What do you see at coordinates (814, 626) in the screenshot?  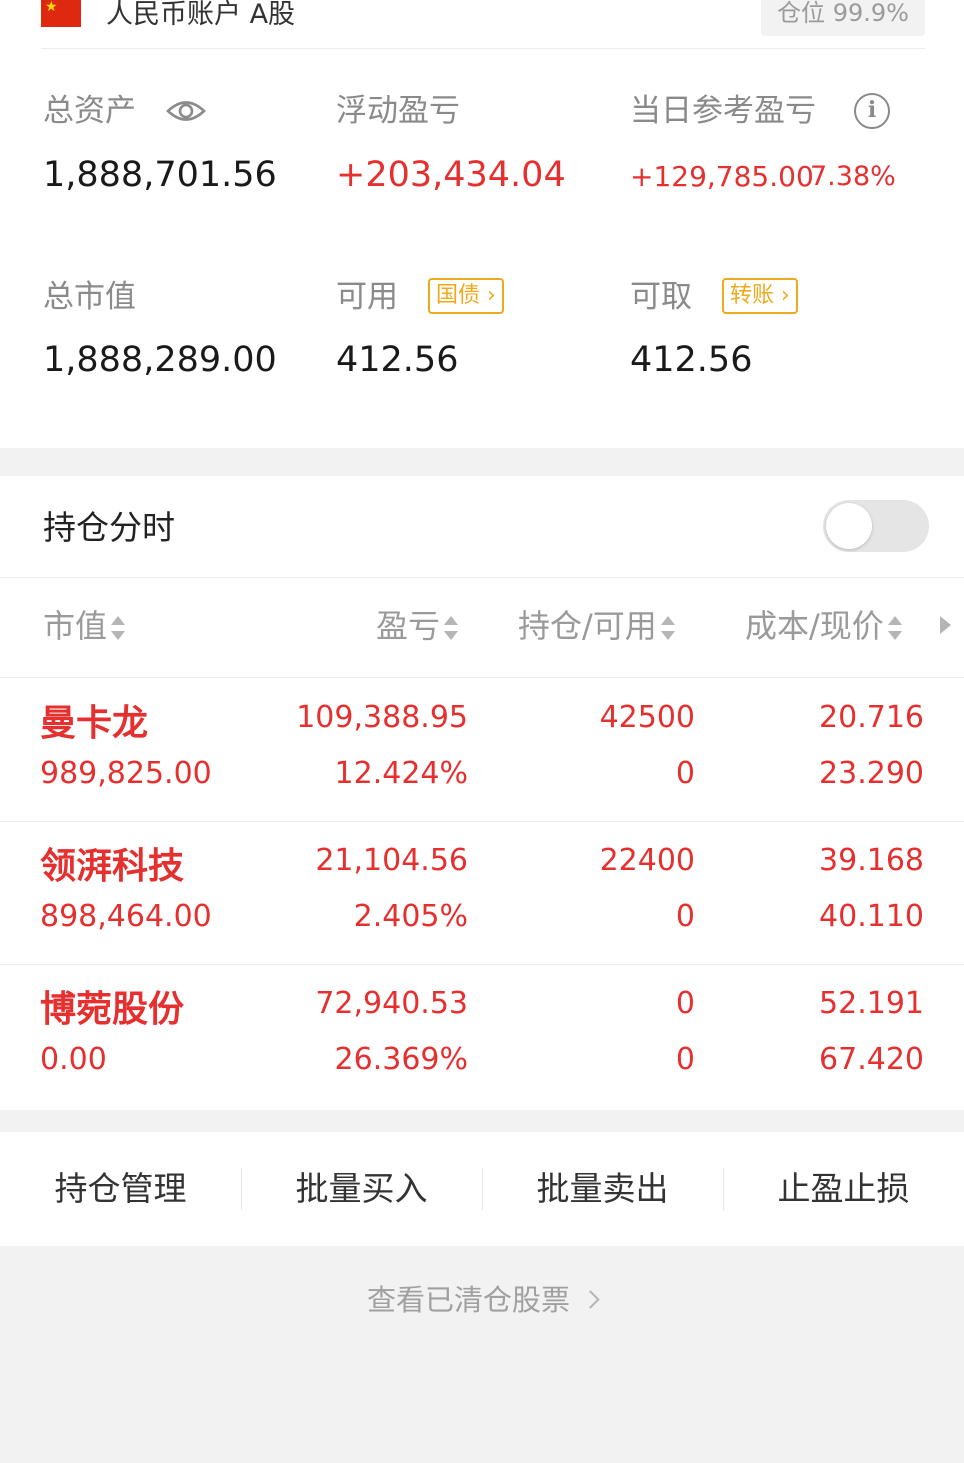 I see `column-header-label: 成本/现价` at bounding box center [814, 626].